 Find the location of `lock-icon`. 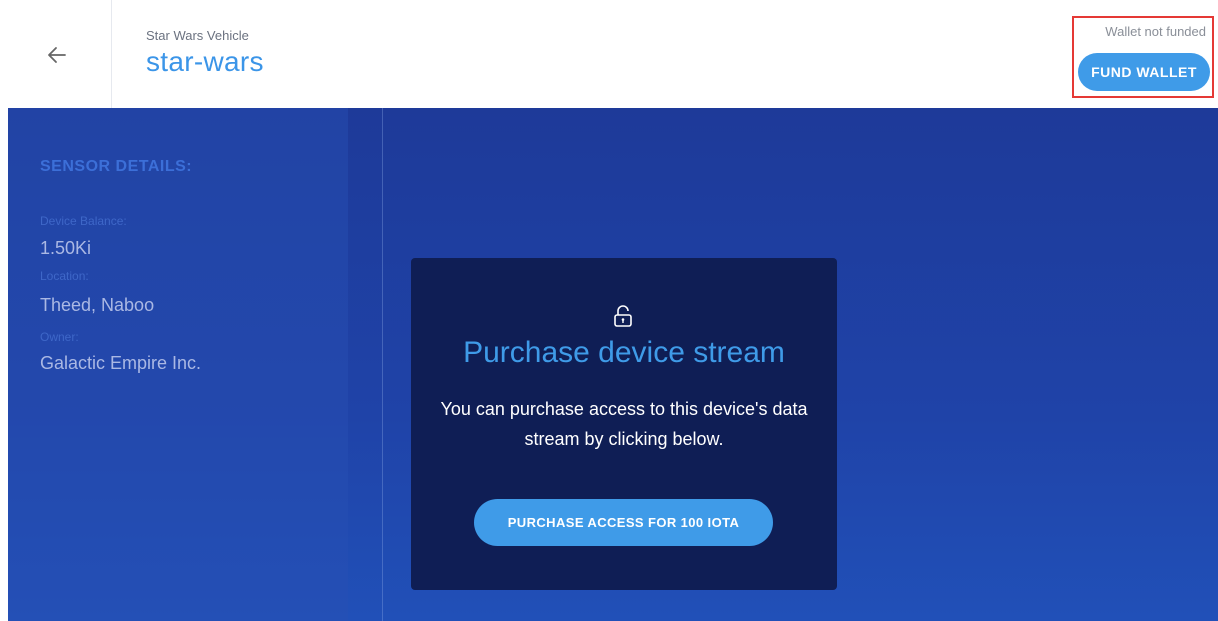

lock-icon is located at coordinates (623, 316).